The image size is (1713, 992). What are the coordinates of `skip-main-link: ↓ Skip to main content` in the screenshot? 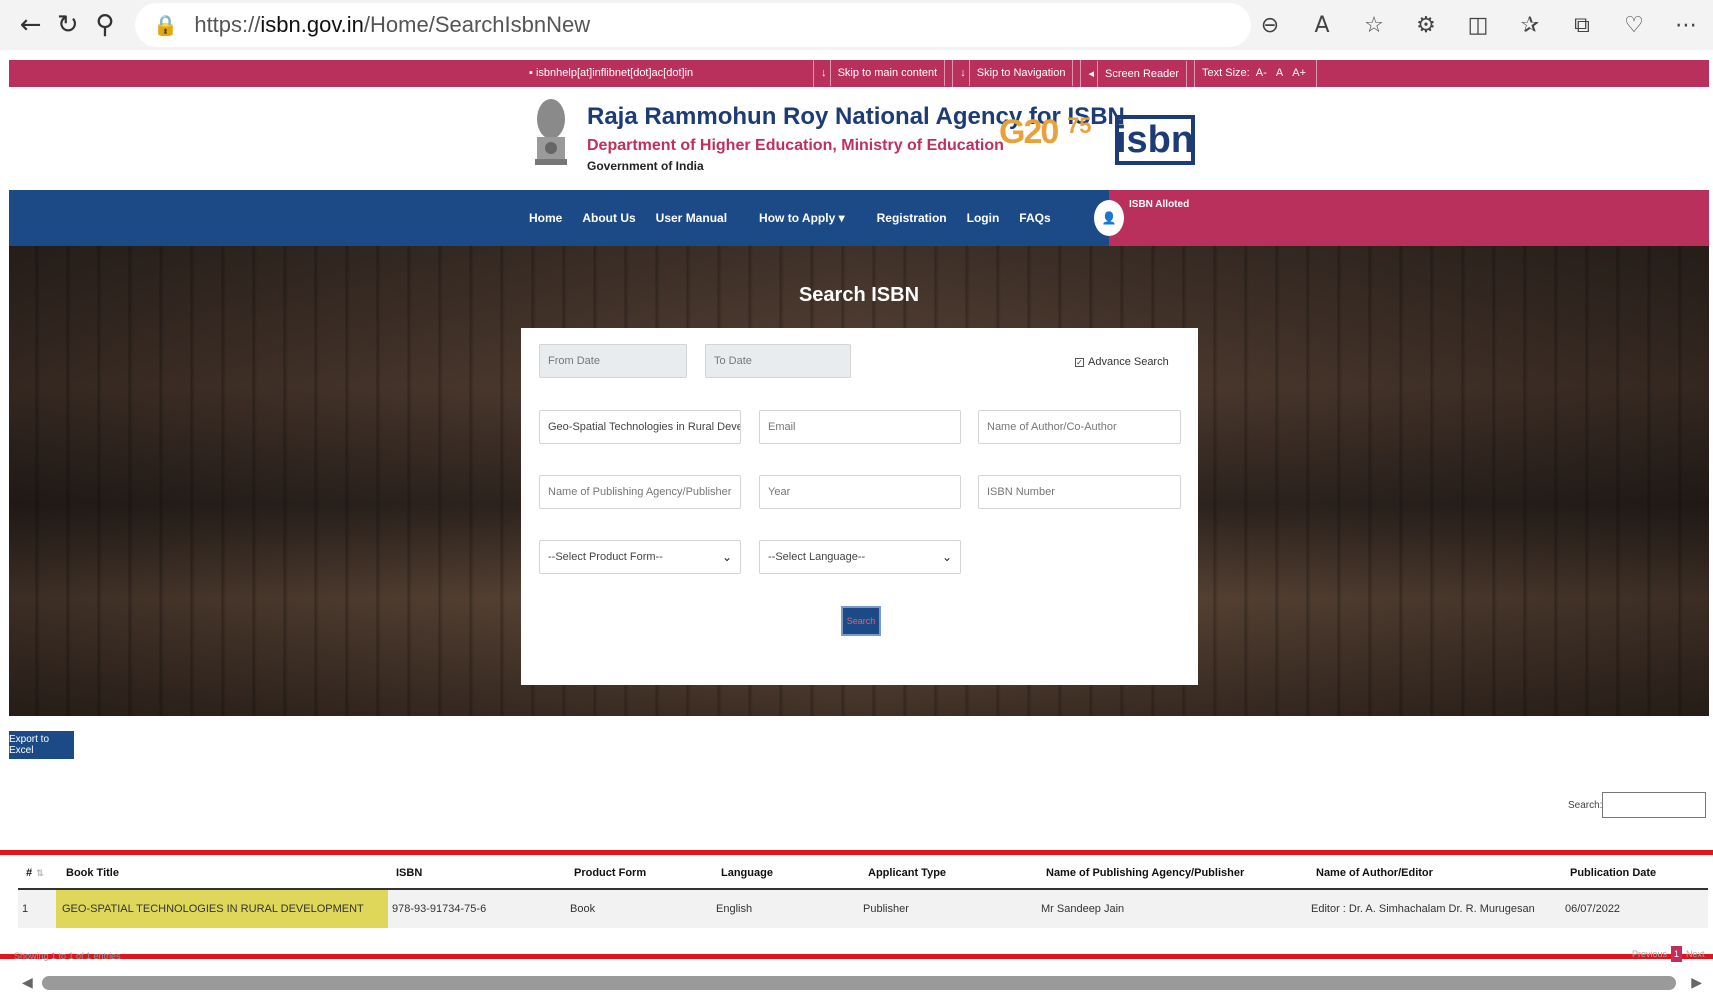 It's located at (882, 73).